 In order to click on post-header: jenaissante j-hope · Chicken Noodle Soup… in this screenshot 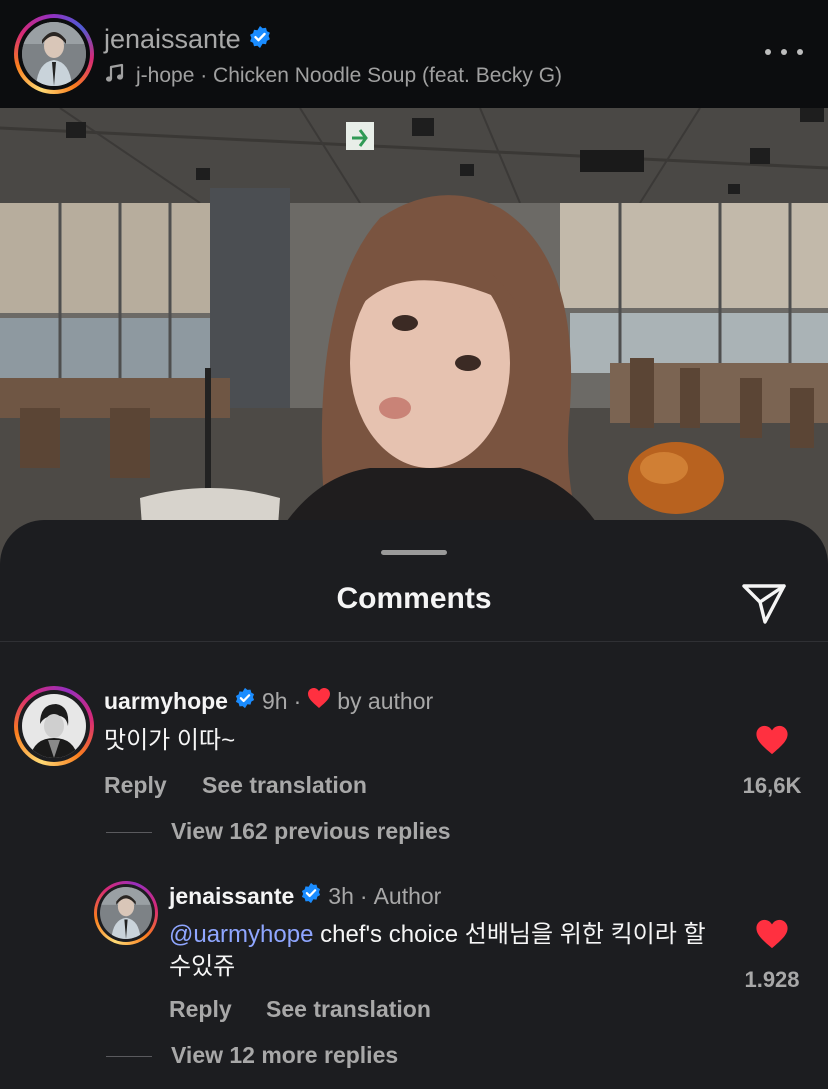, I will do `click(414, 54)`.